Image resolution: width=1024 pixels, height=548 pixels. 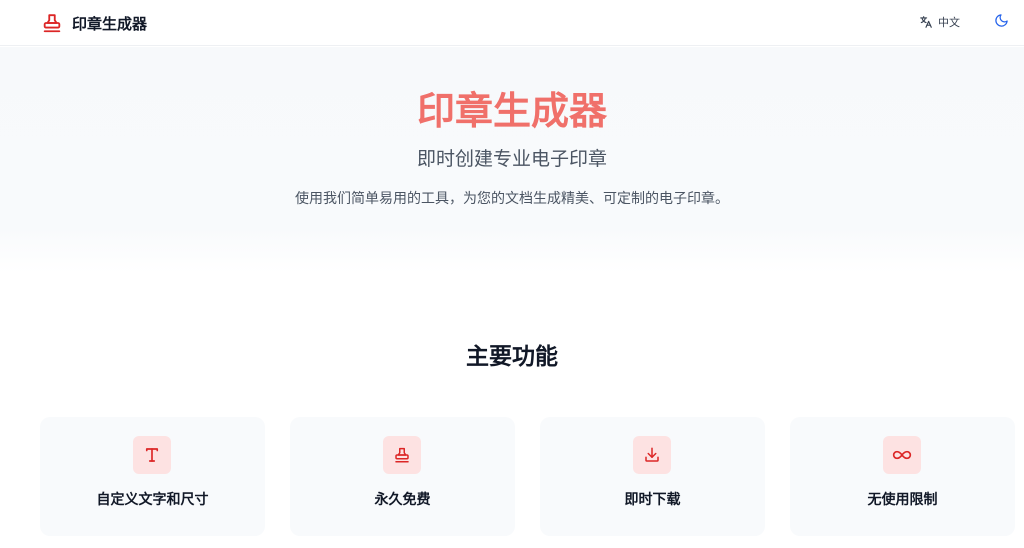 I want to click on moon-icon, so click(x=1001, y=22).